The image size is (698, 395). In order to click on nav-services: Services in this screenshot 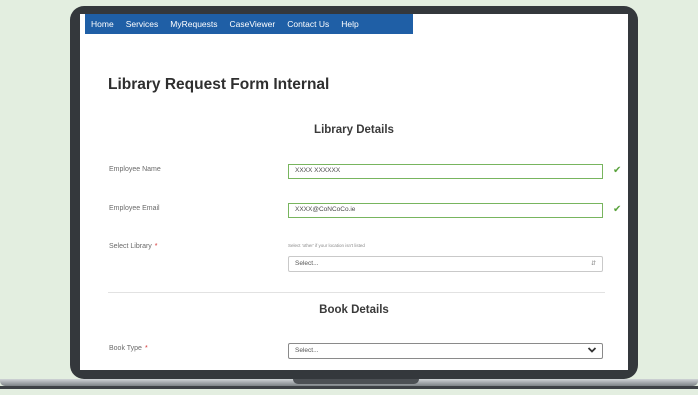, I will do `click(142, 24)`.